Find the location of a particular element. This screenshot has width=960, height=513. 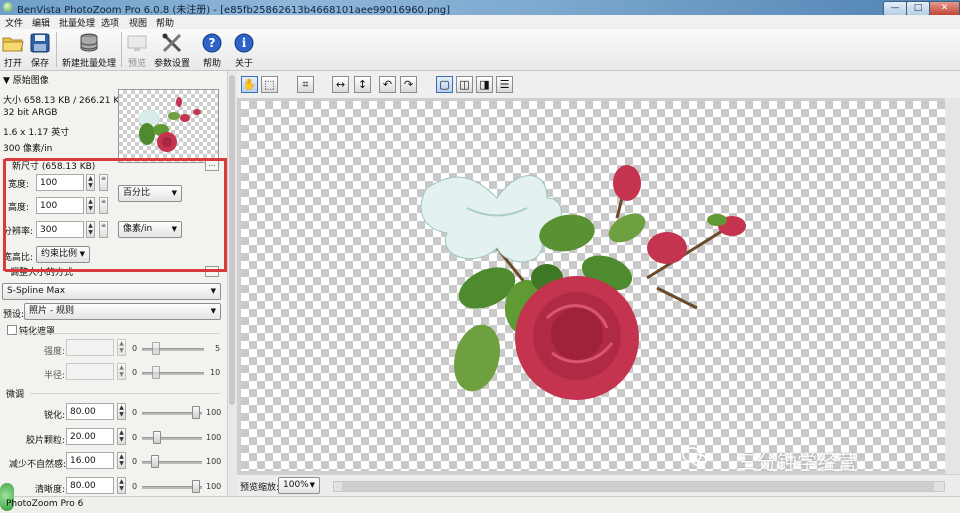

crop-tool-button: ⌗ is located at coordinates (305, 84).